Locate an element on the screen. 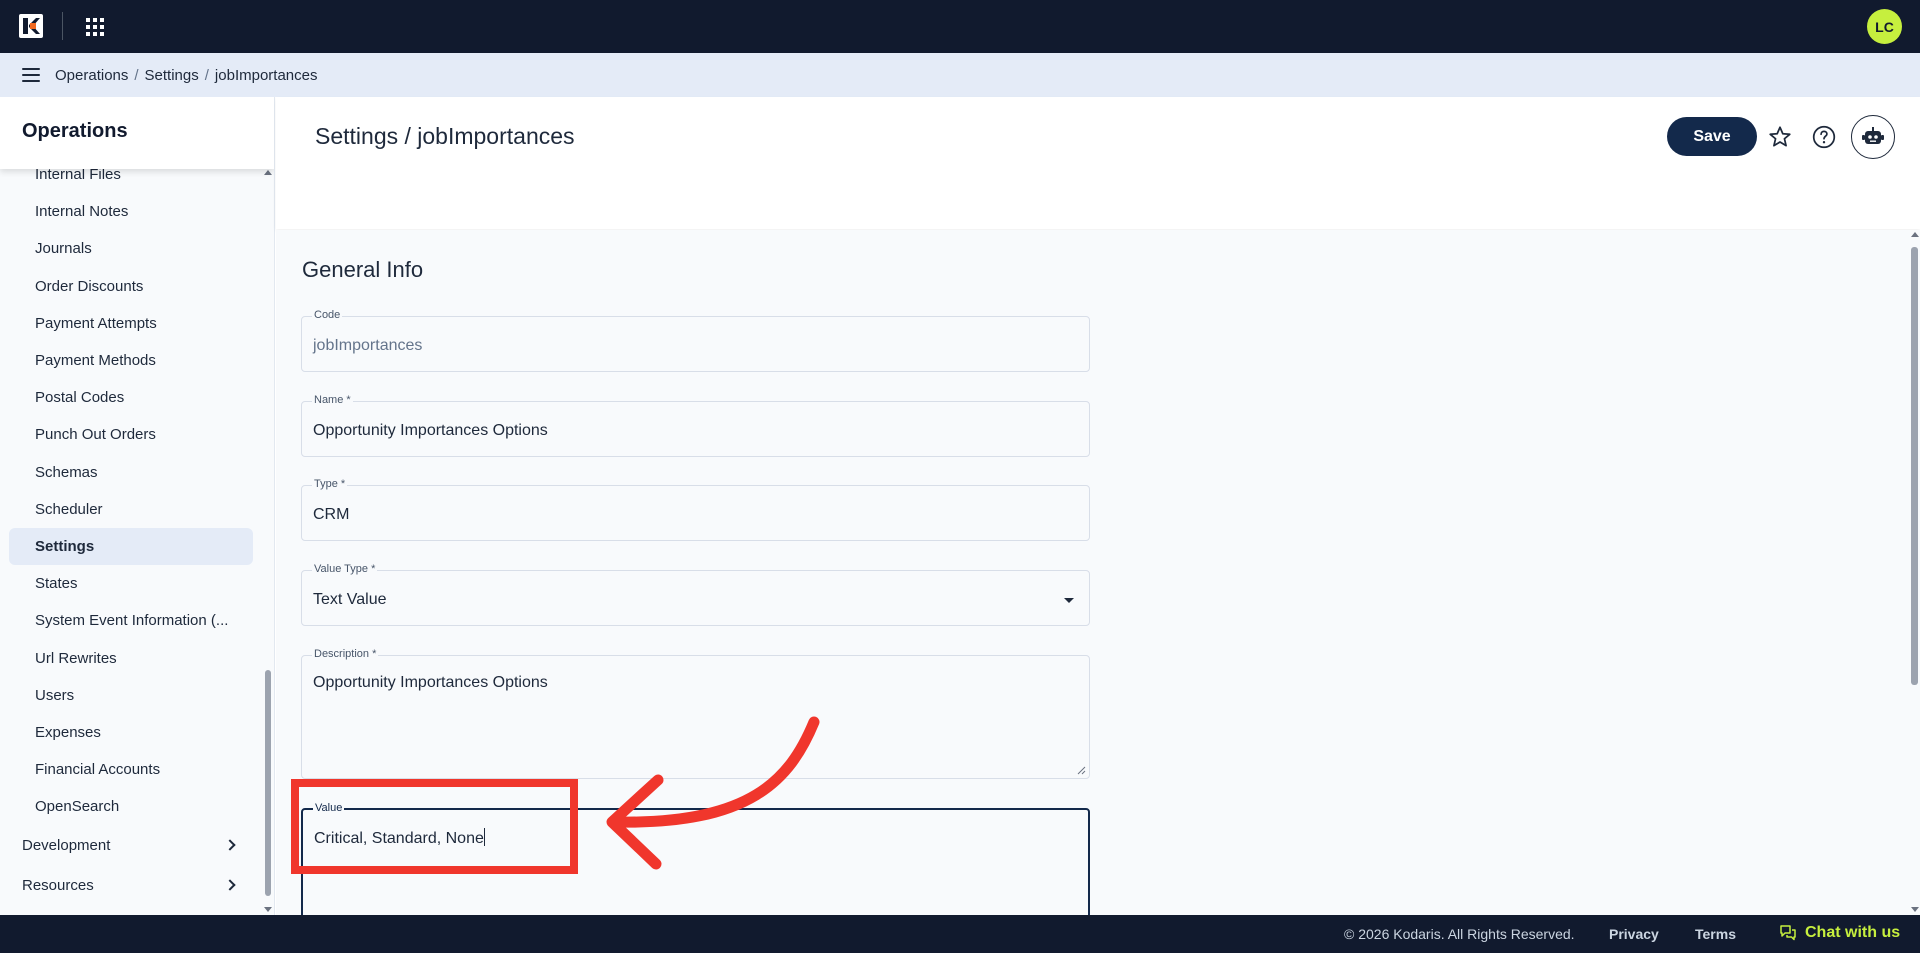  value-textarea: Value Critical, Standard, None is located at coordinates (695, 858).